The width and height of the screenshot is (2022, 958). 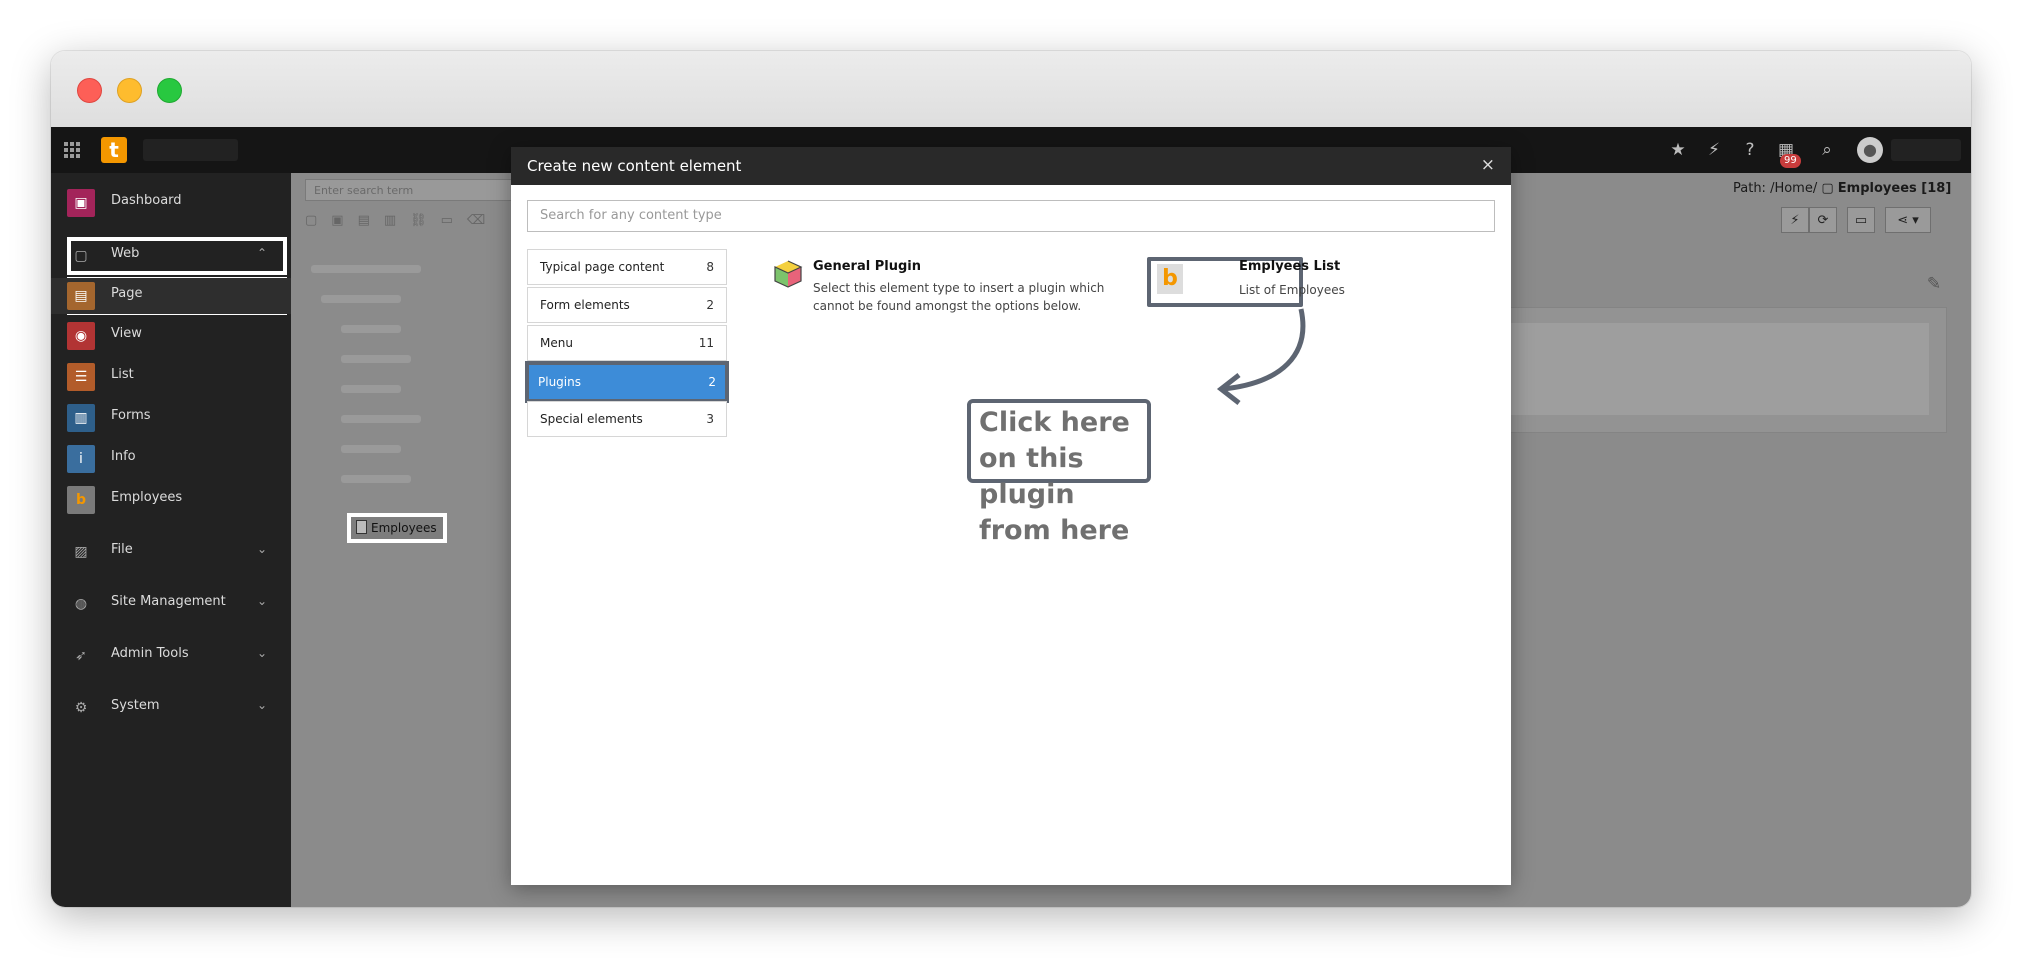 What do you see at coordinates (81, 336) in the screenshot?
I see `eye-icon: ◉` at bounding box center [81, 336].